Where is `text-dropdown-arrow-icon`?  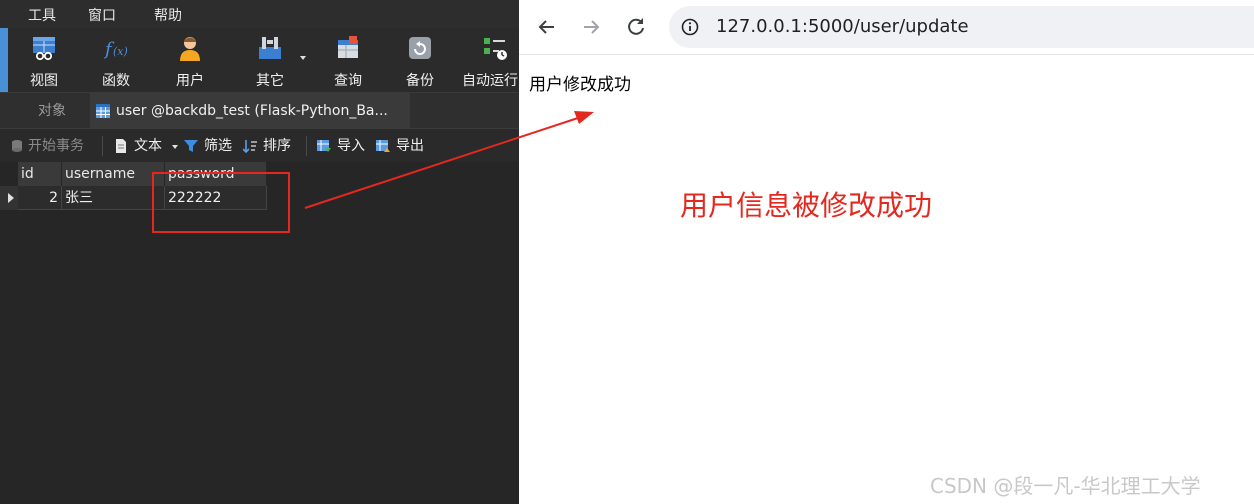 text-dropdown-arrow-icon is located at coordinates (175, 147).